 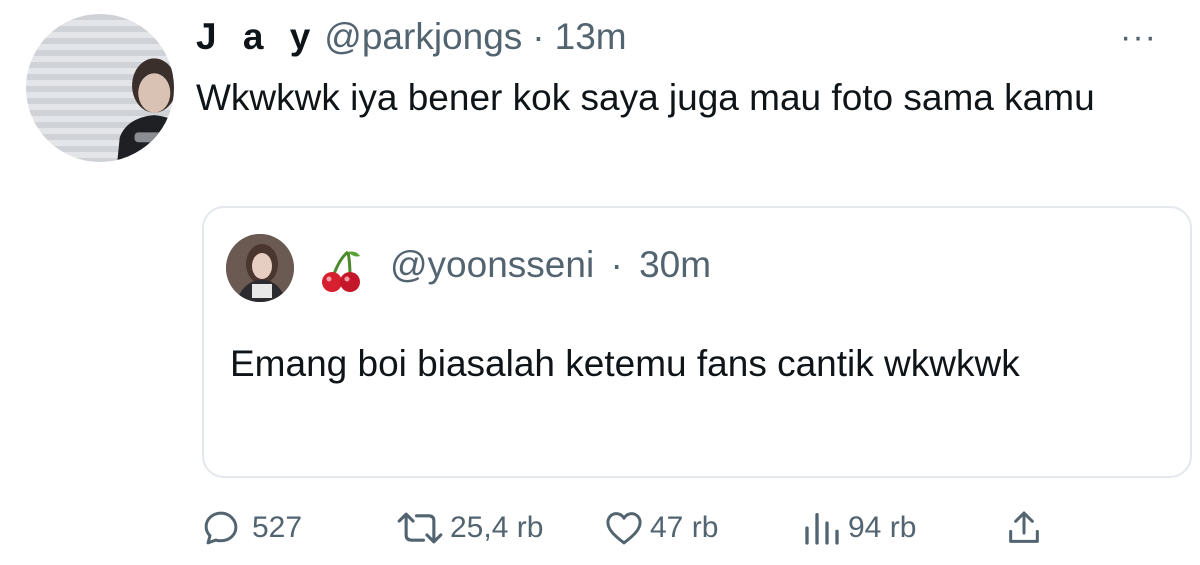 What do you see at coordinates (341, 271) in the screenshot?
I see `cherries-emoji-icon` at bounding box center [341, 271].